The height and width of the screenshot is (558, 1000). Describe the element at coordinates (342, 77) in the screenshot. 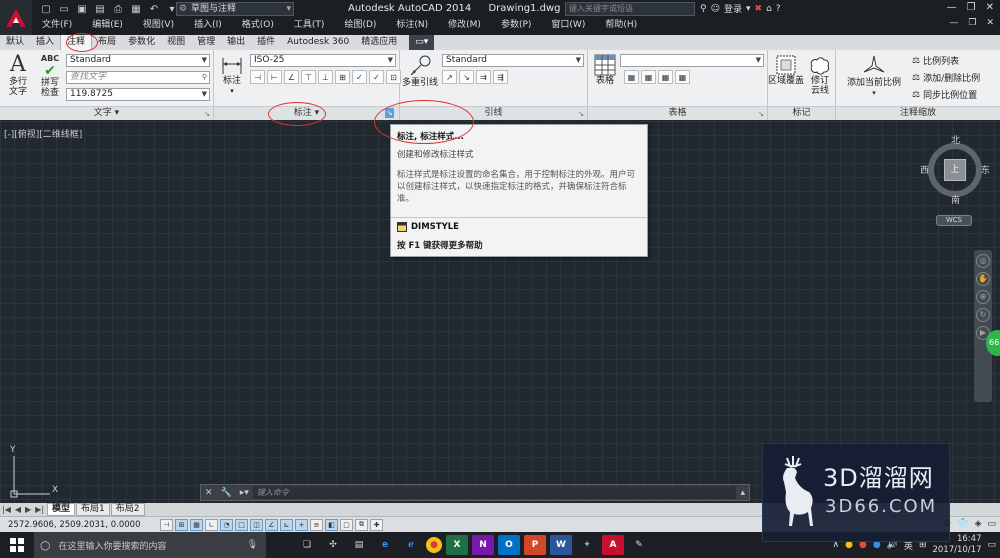

I see `dim-space-icon: ⊞` at that location.